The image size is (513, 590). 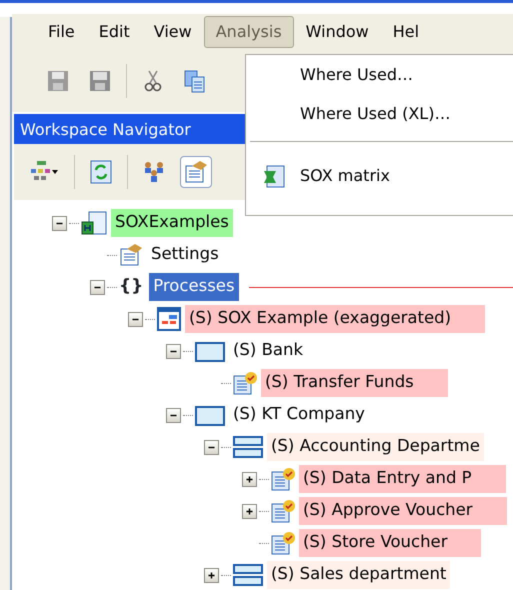 I want to click on copy-icon, so click(x=195, y=81).